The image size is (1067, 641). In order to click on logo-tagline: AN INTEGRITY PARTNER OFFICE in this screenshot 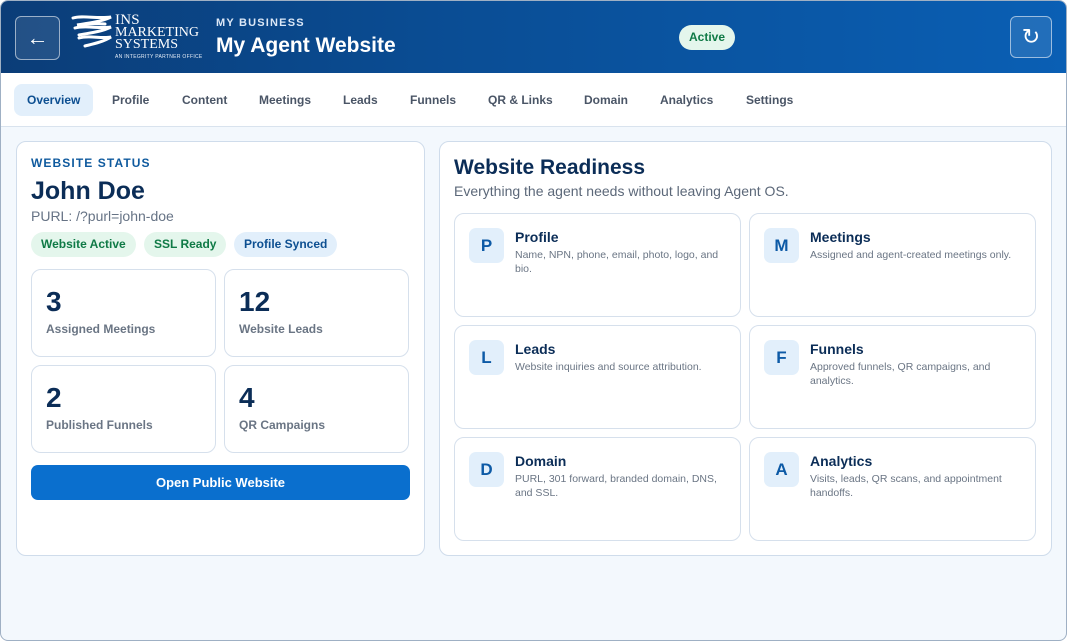, I will do `click(159, 57)`.